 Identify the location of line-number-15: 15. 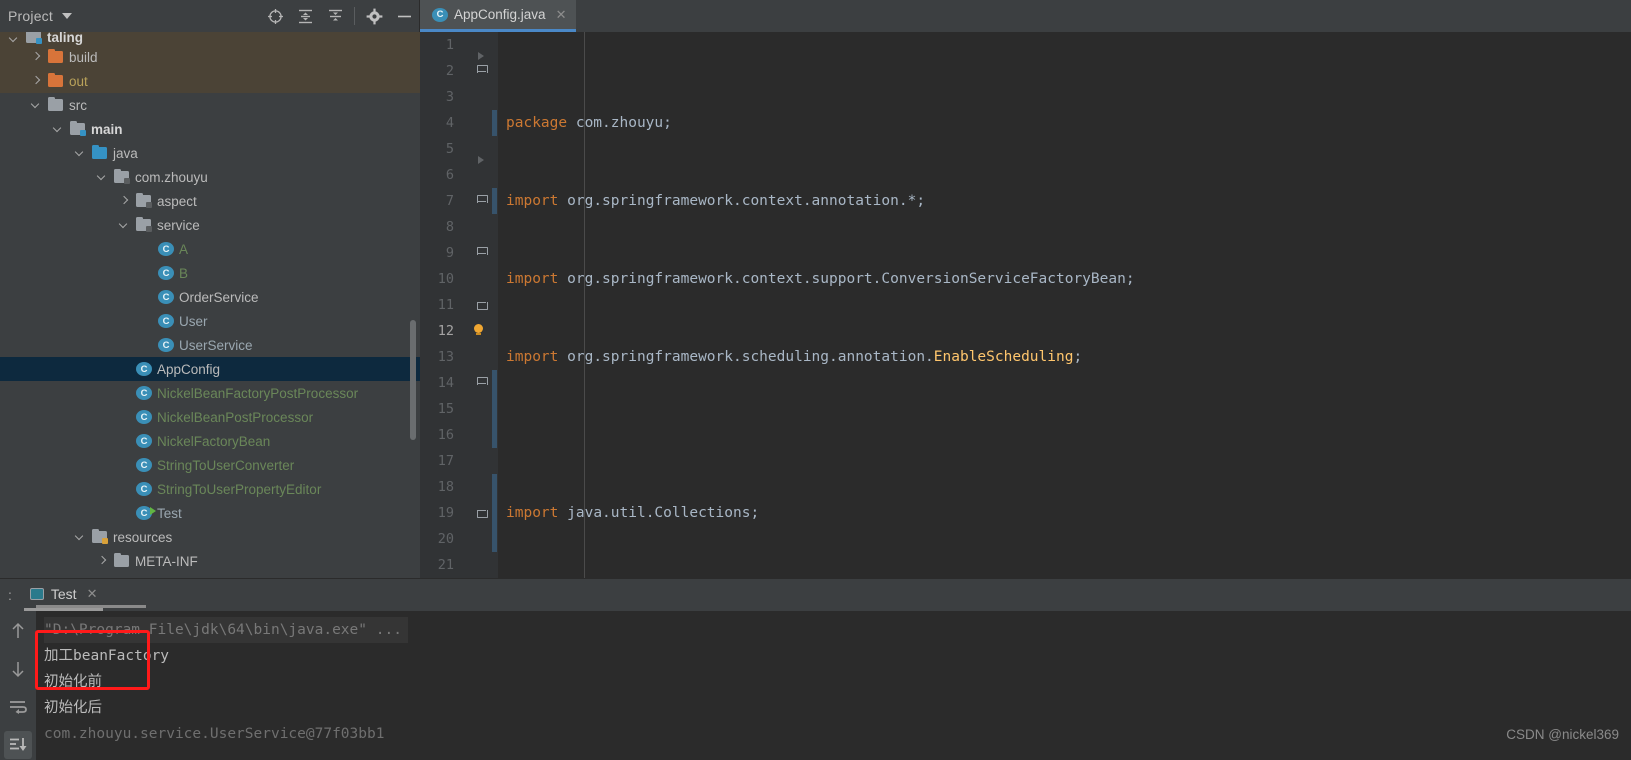
(445, 409).